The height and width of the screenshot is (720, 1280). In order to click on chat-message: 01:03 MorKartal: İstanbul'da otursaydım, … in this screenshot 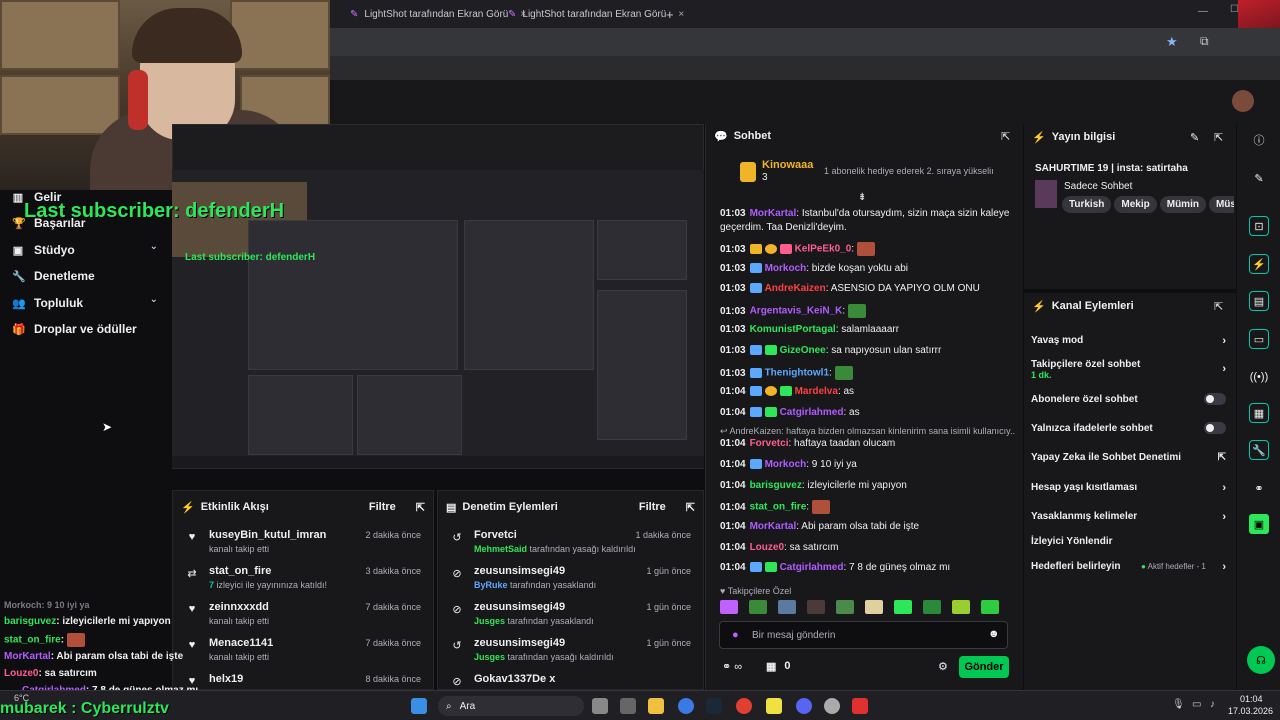, I will do `click(867, 213)`.